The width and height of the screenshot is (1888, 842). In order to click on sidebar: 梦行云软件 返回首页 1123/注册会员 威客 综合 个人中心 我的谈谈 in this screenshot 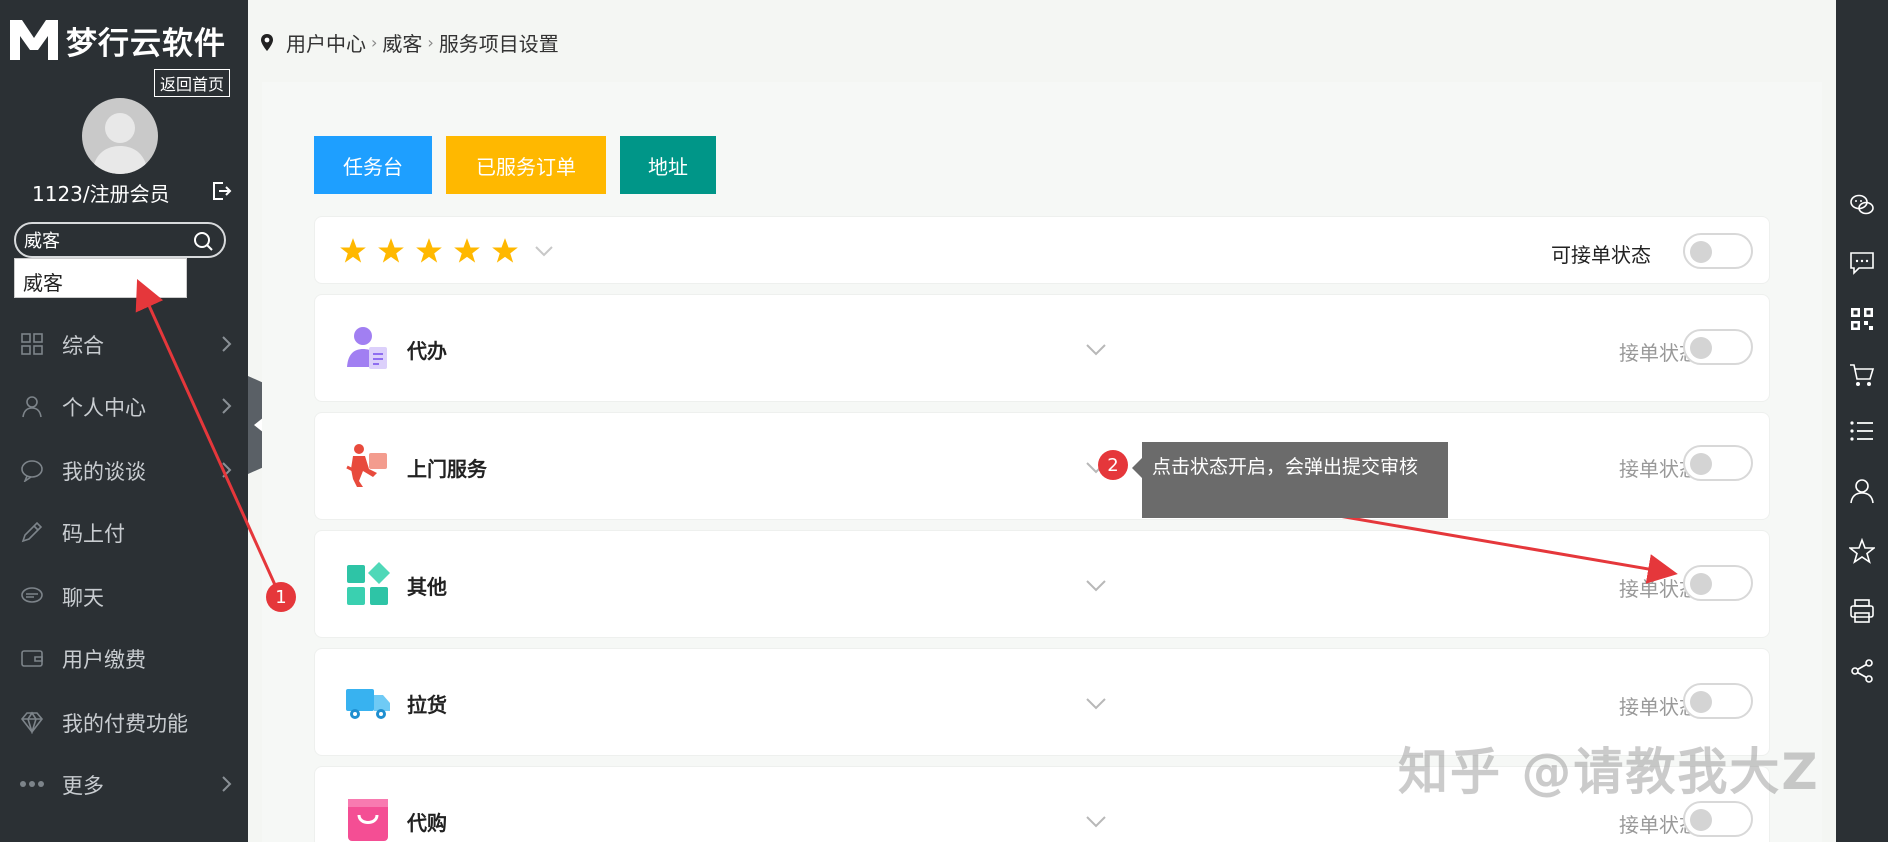, I will do `click(124, 421)`.